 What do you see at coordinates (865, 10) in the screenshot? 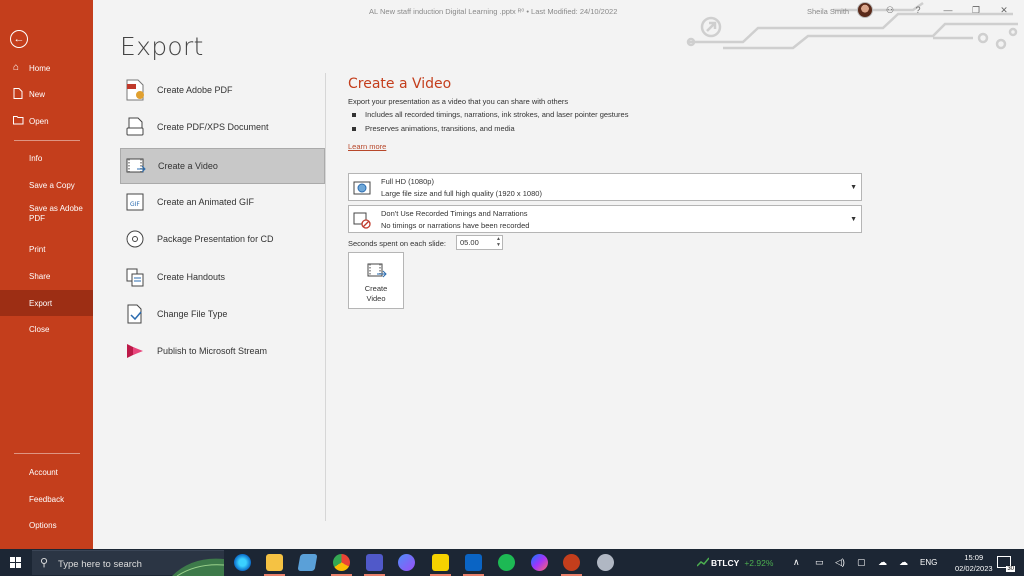
I see `avatar` at bounding box center [865, 10].